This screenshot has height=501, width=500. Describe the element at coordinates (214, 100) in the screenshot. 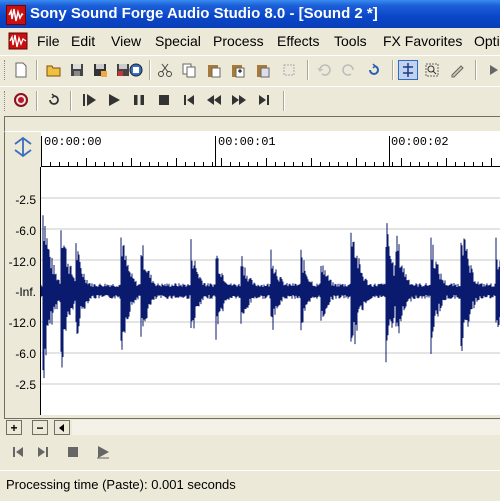

I see `rewind-icon` at that location.